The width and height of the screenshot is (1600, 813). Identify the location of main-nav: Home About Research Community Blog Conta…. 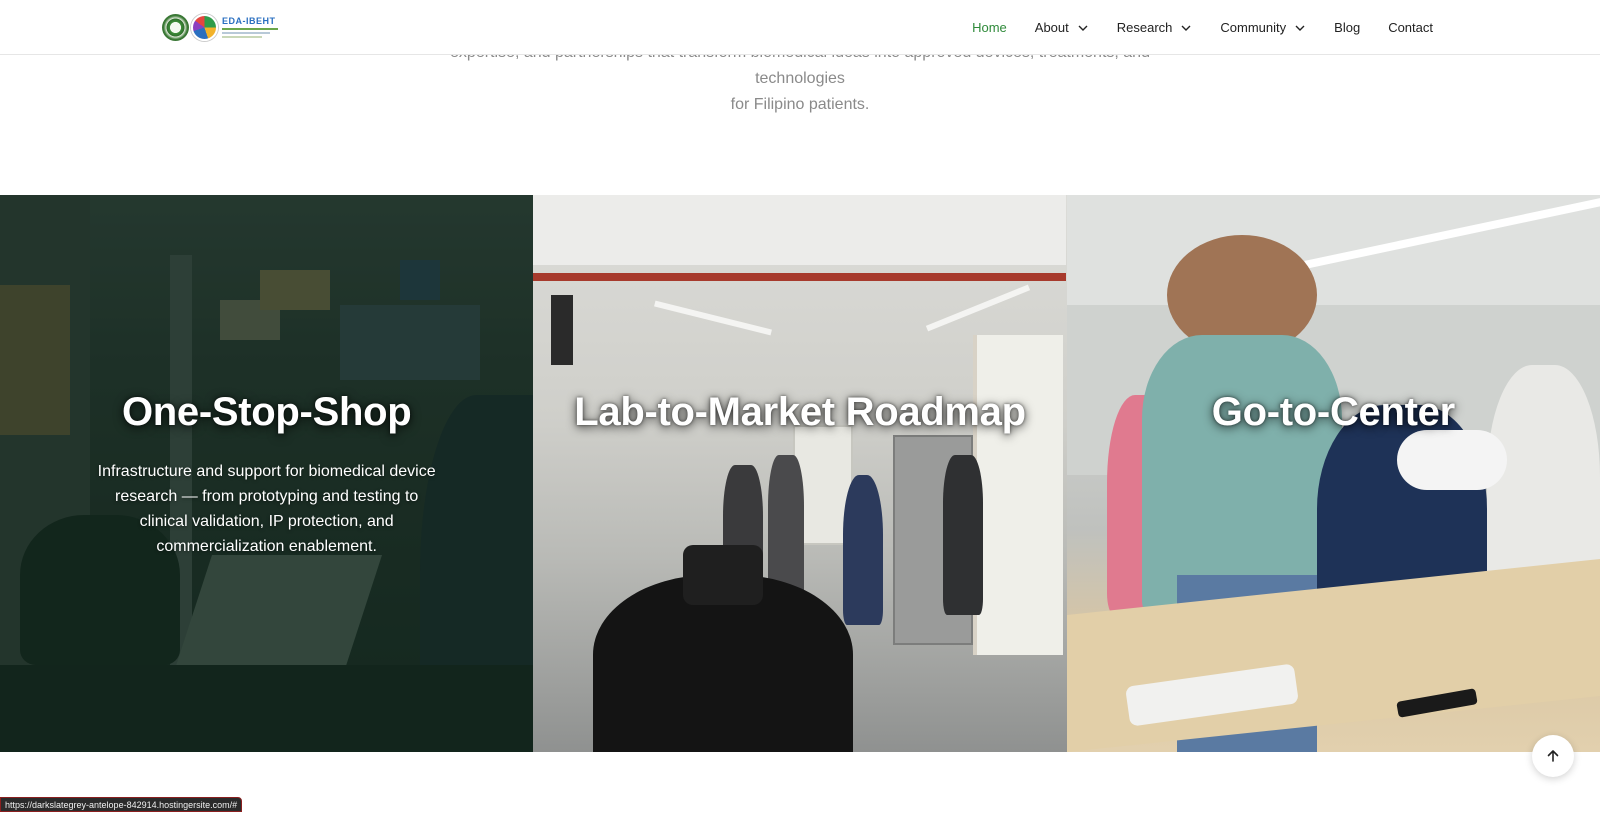
(1188, 27).